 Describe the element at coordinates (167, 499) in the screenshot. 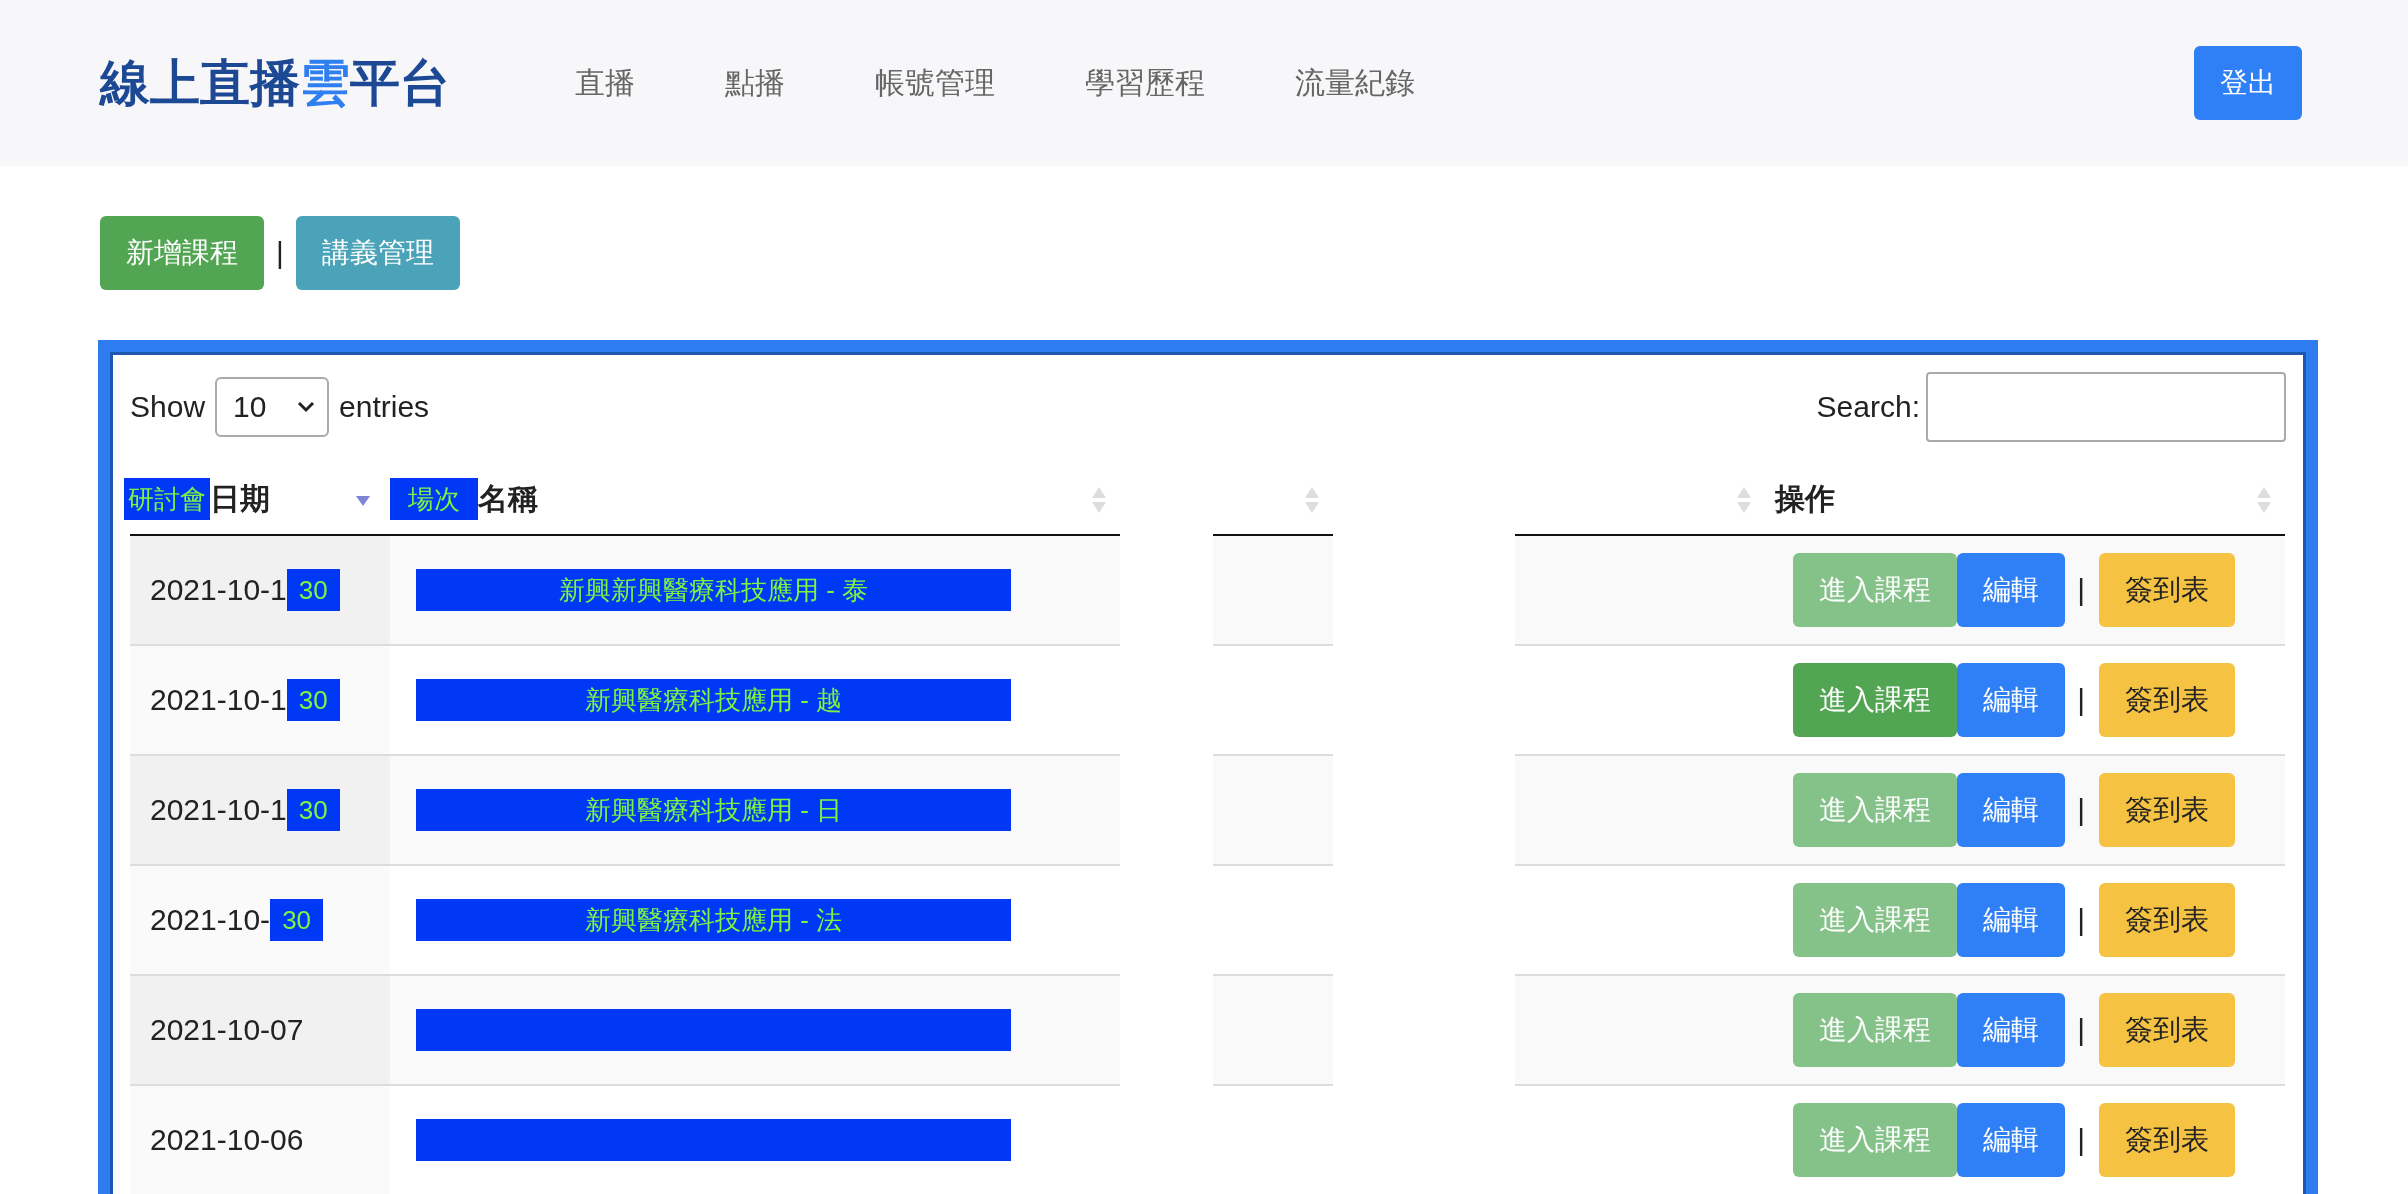

I see `redaction-label: 研討會` at that location.